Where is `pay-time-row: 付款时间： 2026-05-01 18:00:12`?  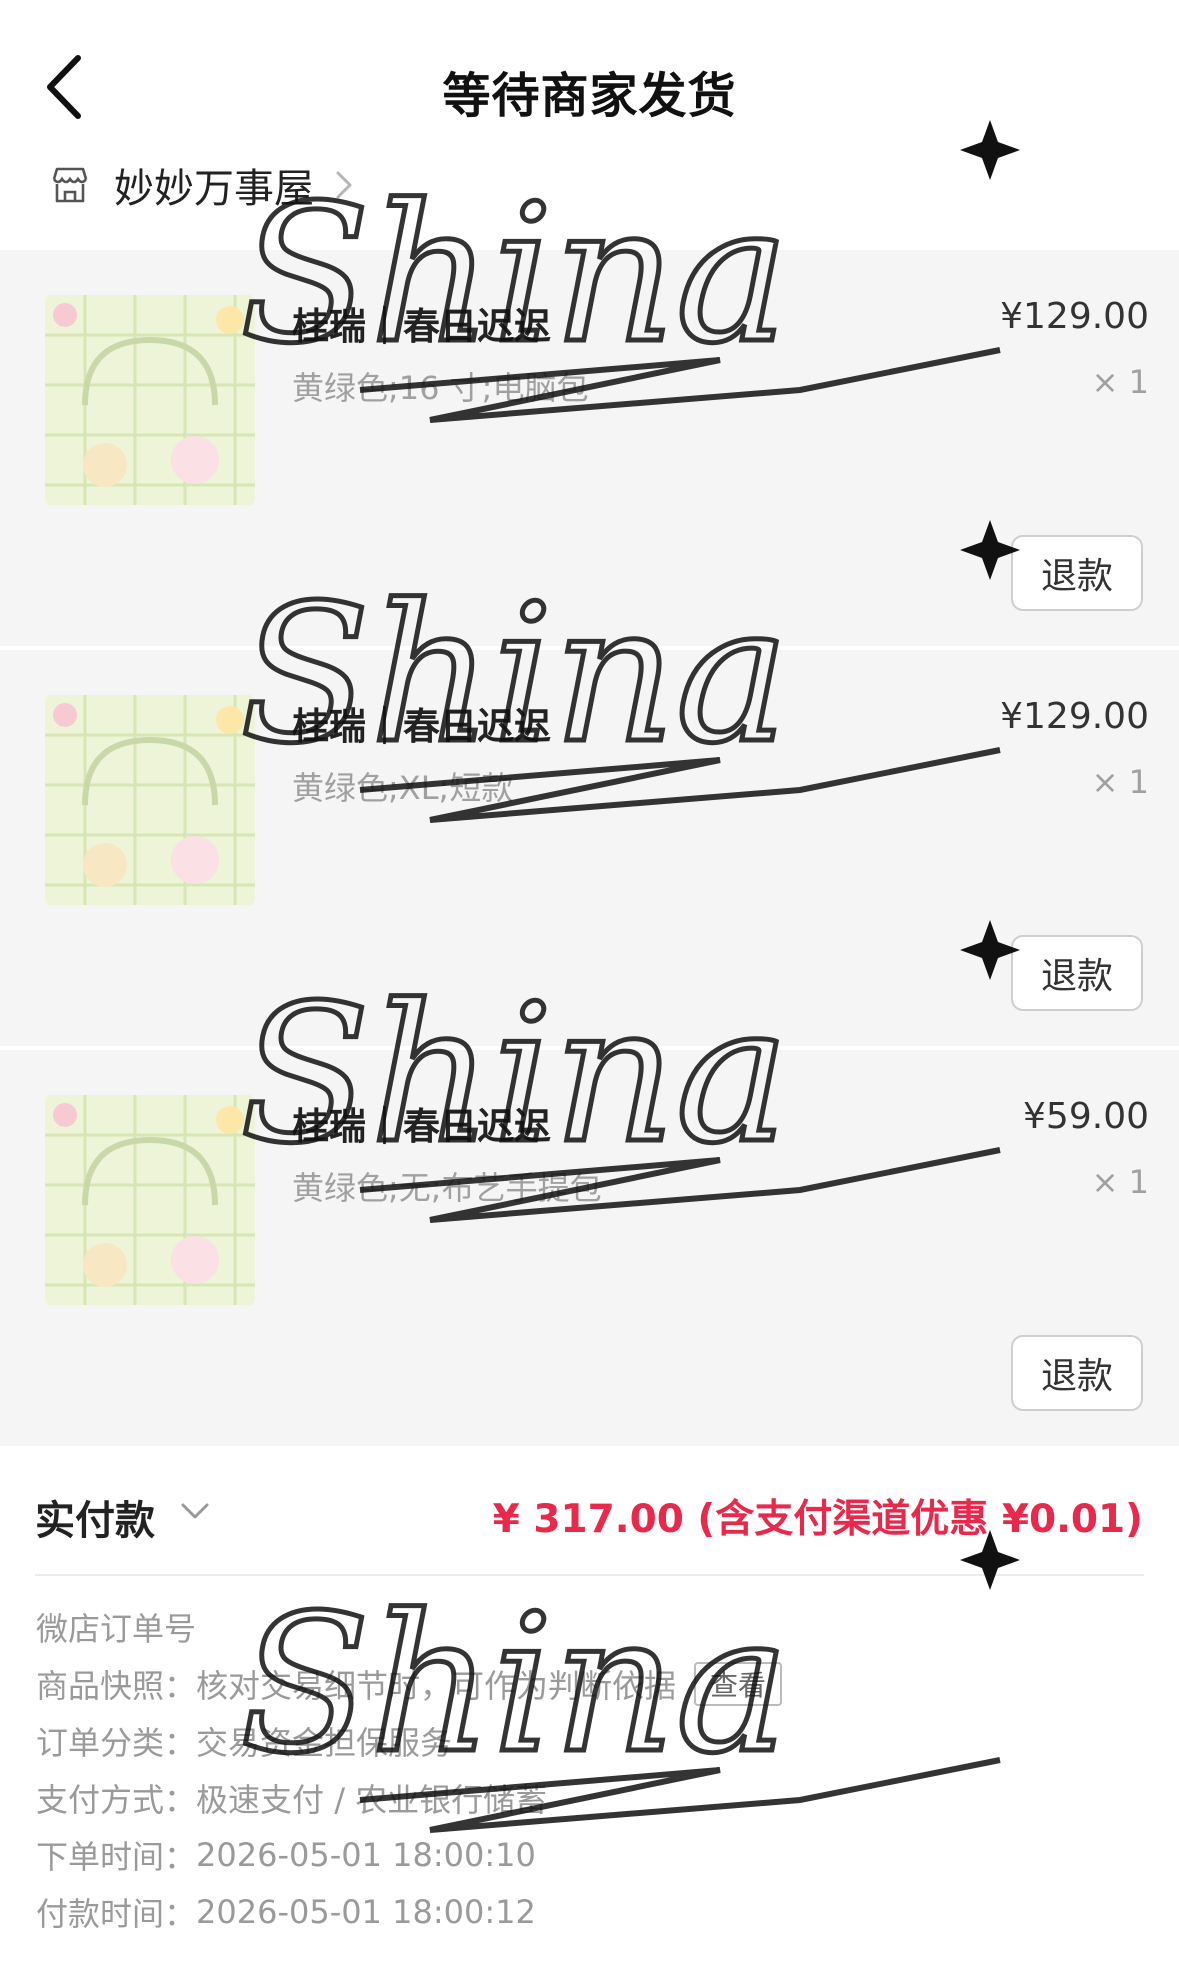 pay-time-row: 付款时间： 2026-05-01 18:00:12 is located at coordinates (591, 1911).